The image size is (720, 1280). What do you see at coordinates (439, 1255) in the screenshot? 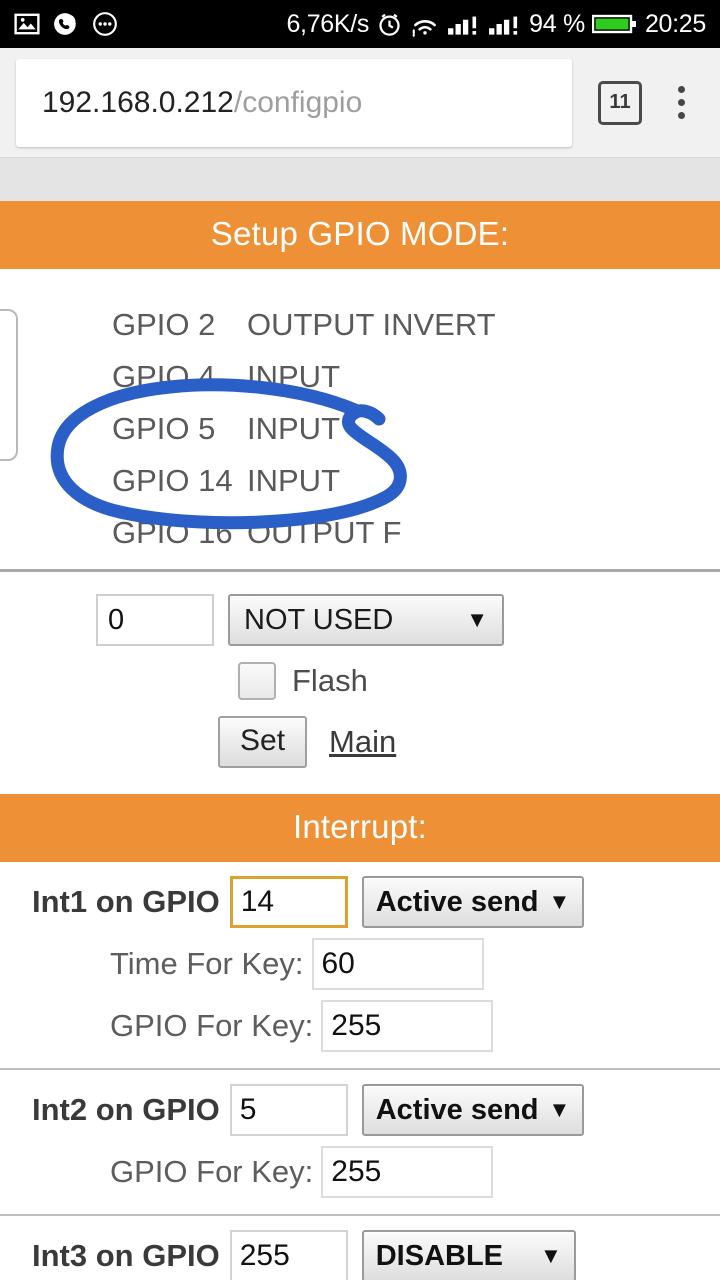
I see `interrupt-3-action-value: DISABLE` at bounding box center [439, 1255].